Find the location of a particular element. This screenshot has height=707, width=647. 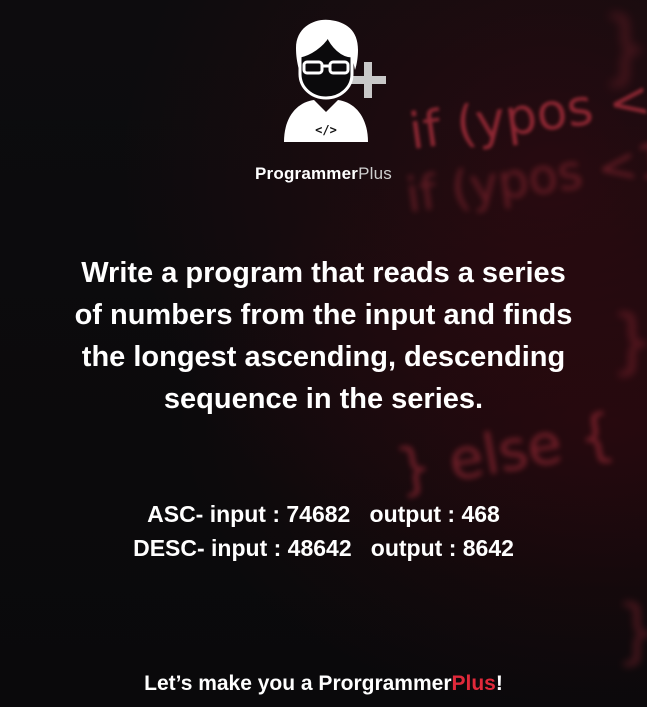

example-input: ASC- input : 74682 is located at coordinates (249, 514).